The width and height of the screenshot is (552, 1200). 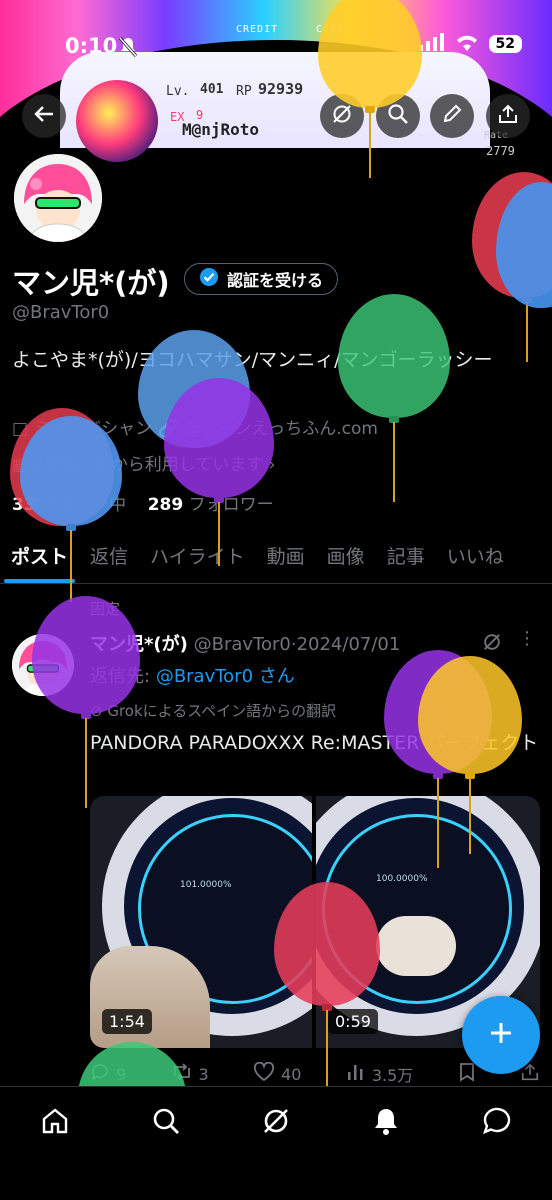 I want to click on battery-indicator: 52, so click(x=505, y=44).